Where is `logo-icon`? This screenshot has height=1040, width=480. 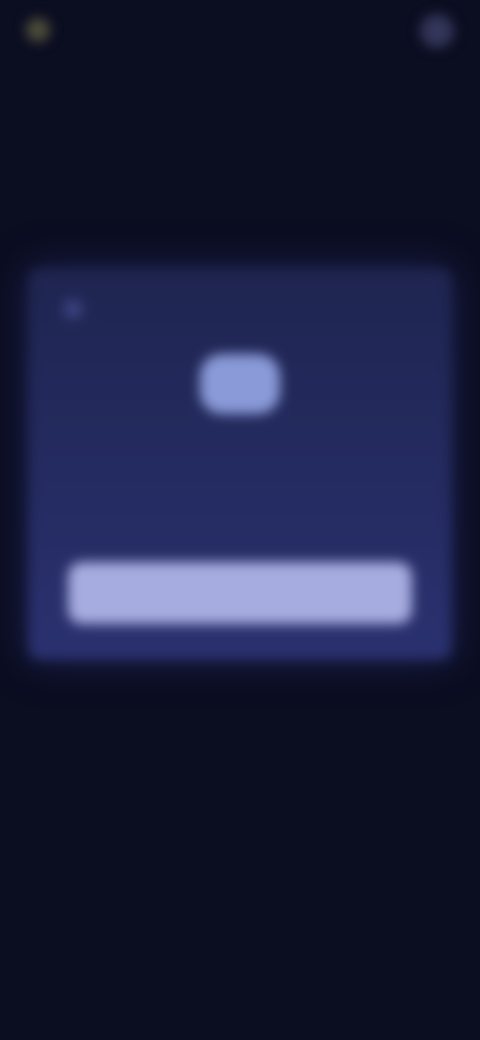
logo-icon is located at coordinates (38, 30).